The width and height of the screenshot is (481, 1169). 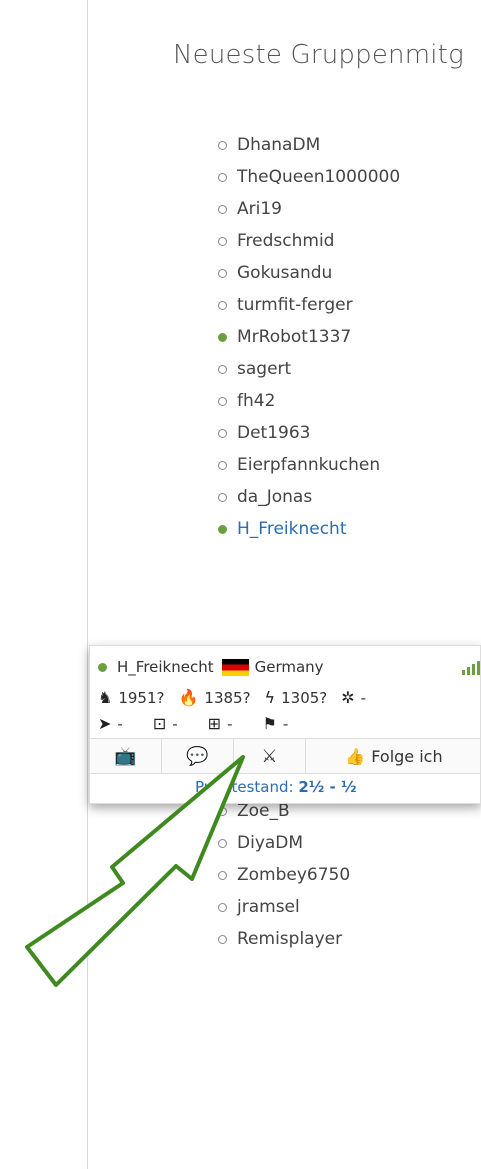 I want to click on member-list-item: sagert, so click(x=254, y=369).